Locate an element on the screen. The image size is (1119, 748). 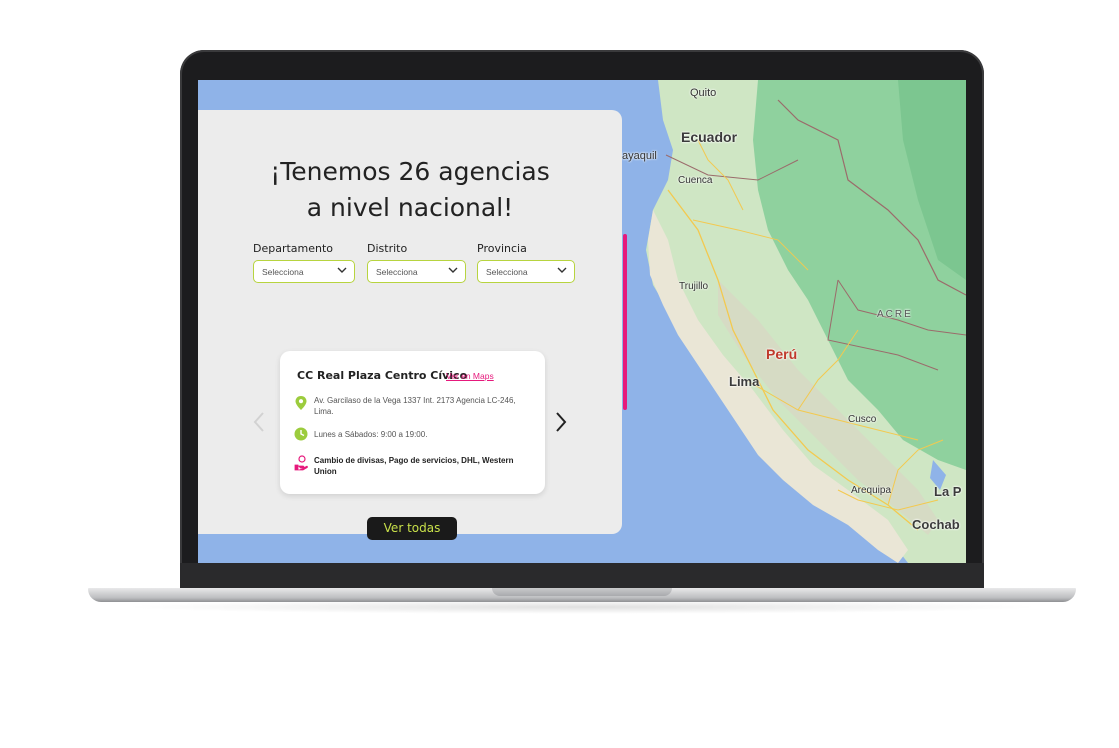
laptop-shadow is located at coordinates (582, 607).